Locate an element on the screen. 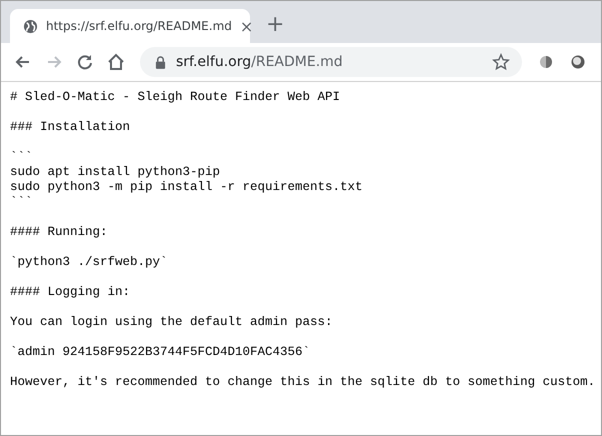  text-line: `python3 ./srfweb.py` is located at coordinates (89, 262).